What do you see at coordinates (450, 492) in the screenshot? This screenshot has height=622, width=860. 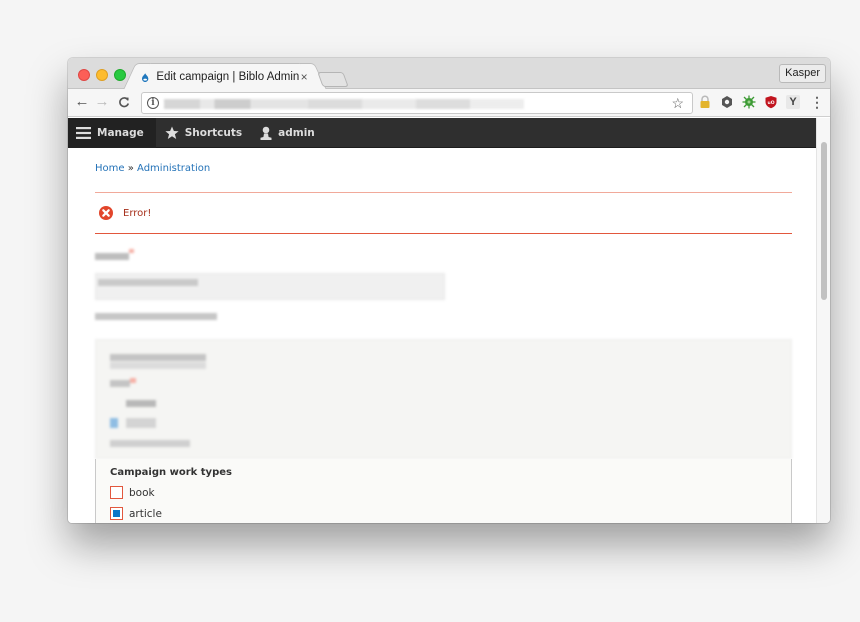 I see `work-type-option: book` at bounding box center [450, 492].